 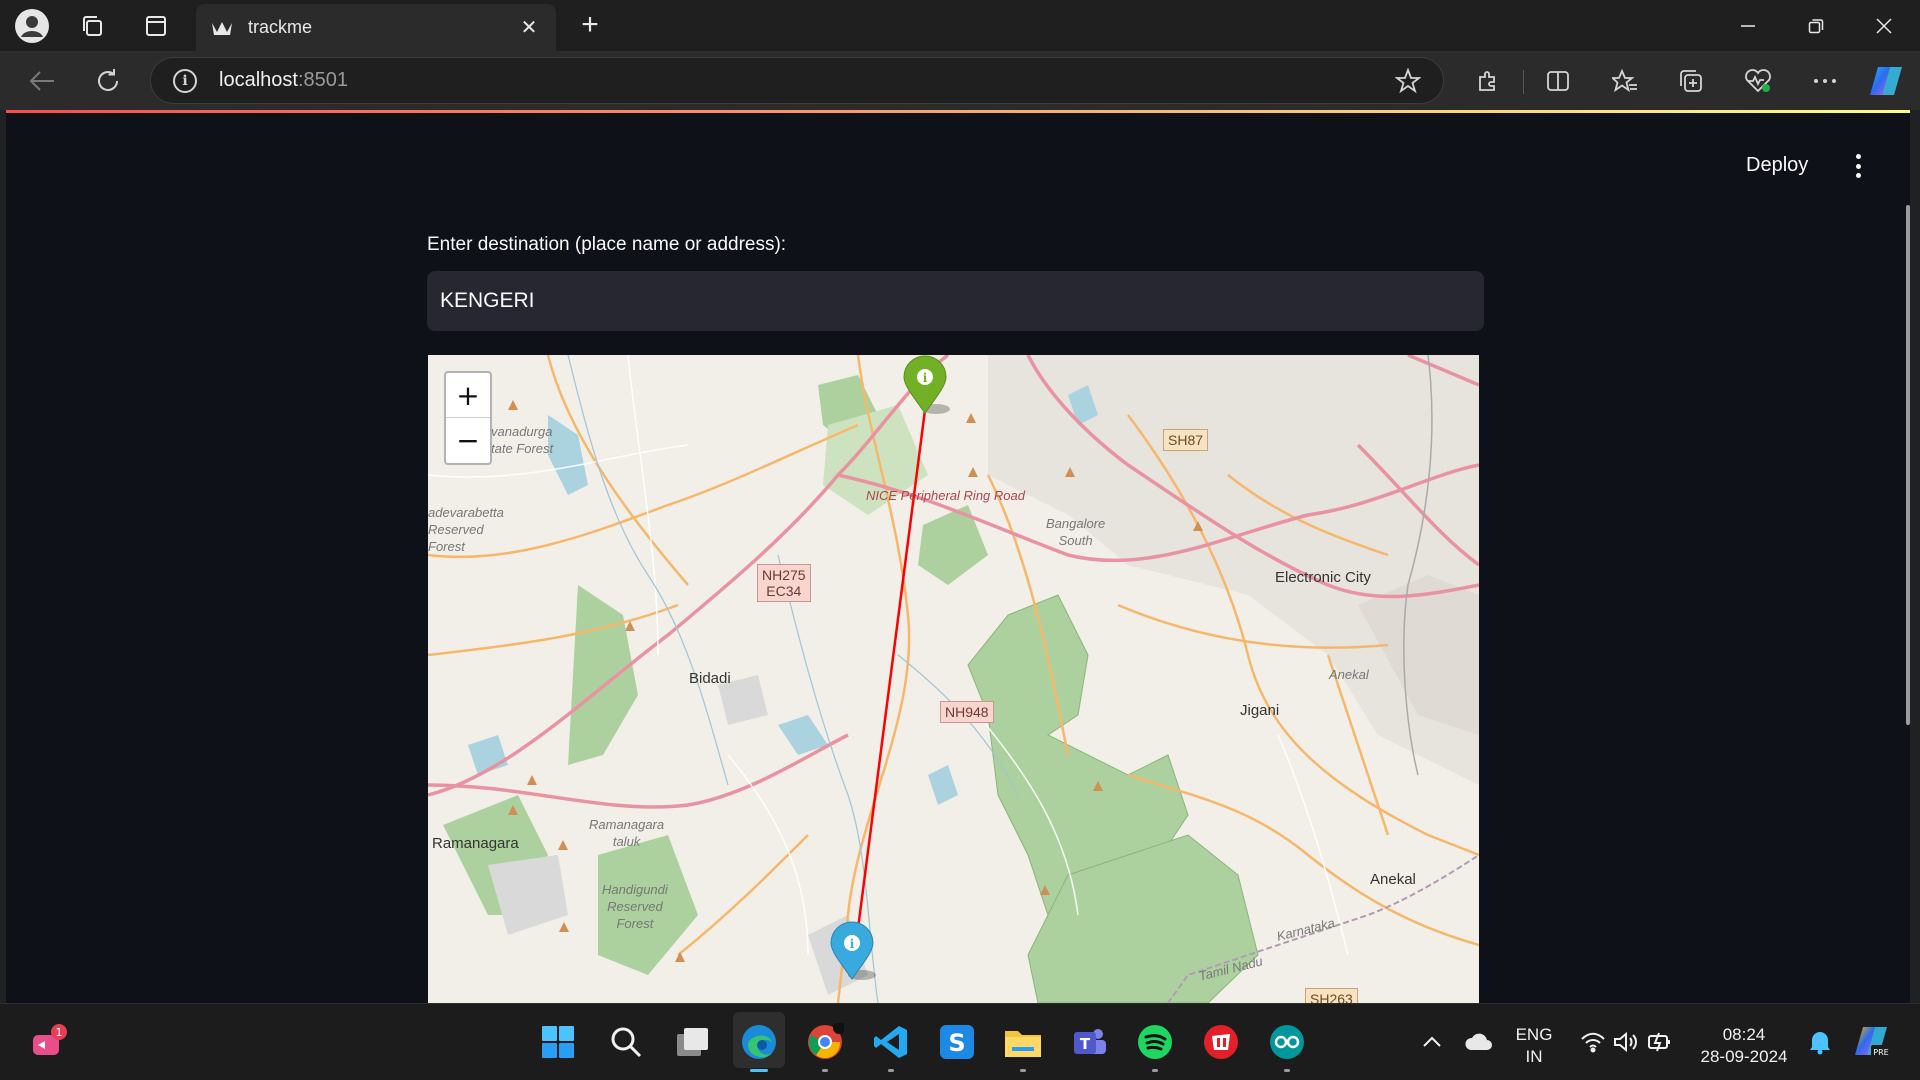 What do you see at coordinates (1660, 1042) in the screenshot?
I see `battery-charging-icon` at bounding box center [1660, 1042].